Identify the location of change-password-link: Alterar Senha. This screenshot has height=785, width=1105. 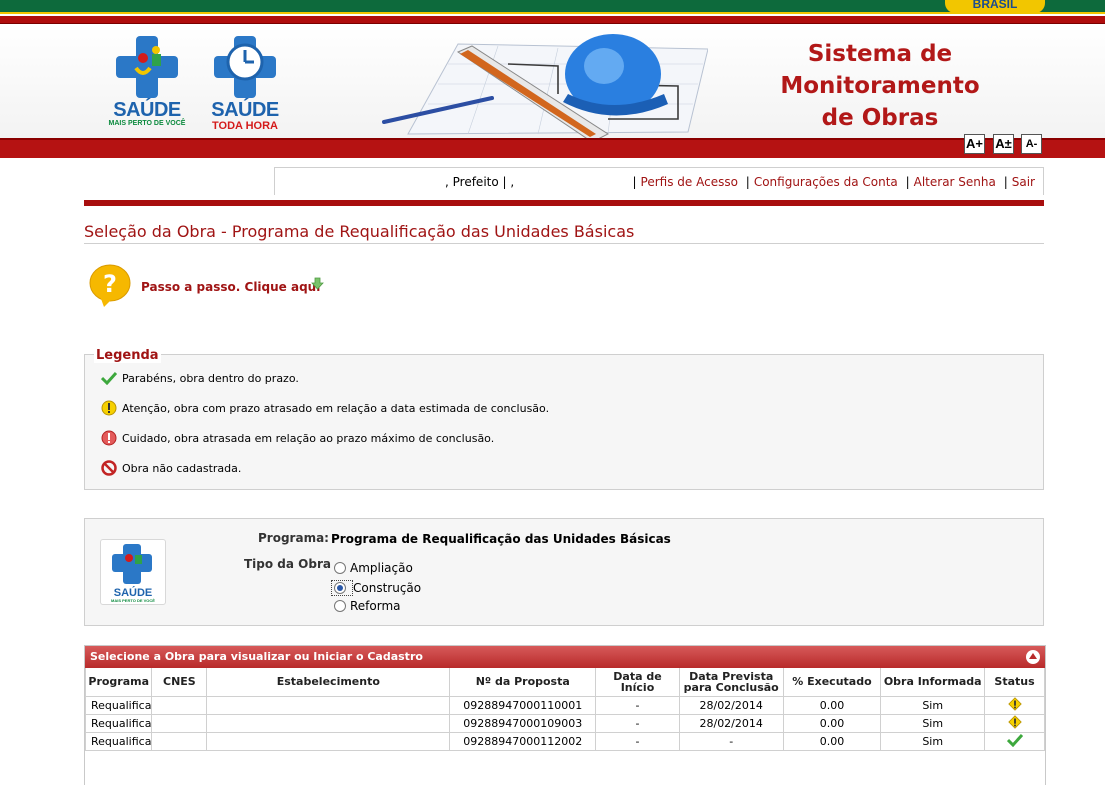
(955, 182).